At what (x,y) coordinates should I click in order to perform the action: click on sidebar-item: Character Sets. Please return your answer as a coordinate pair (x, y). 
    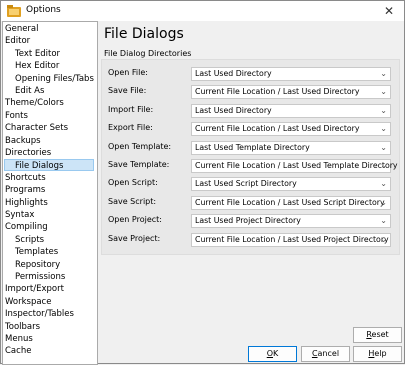
    Looking at the image, I should click on (36, 128).